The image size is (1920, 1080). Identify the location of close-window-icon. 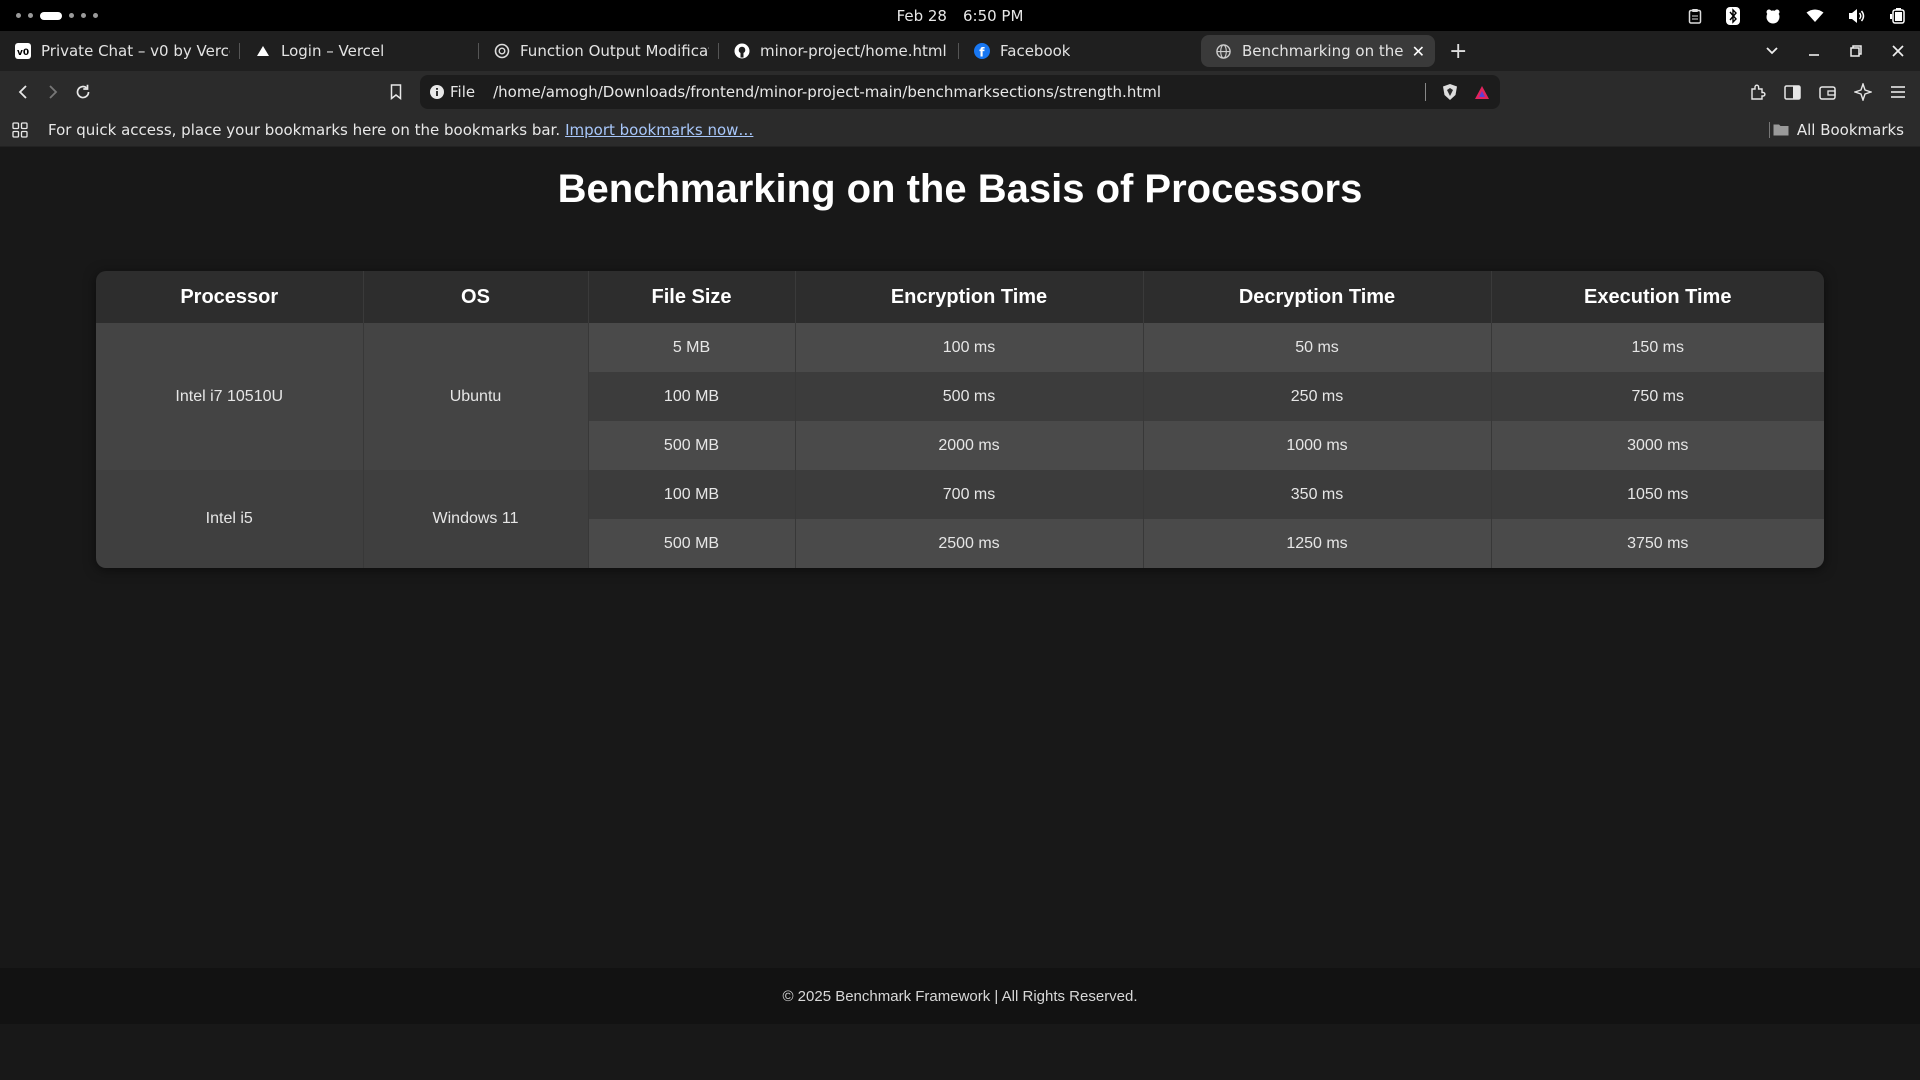
(1898, 51).